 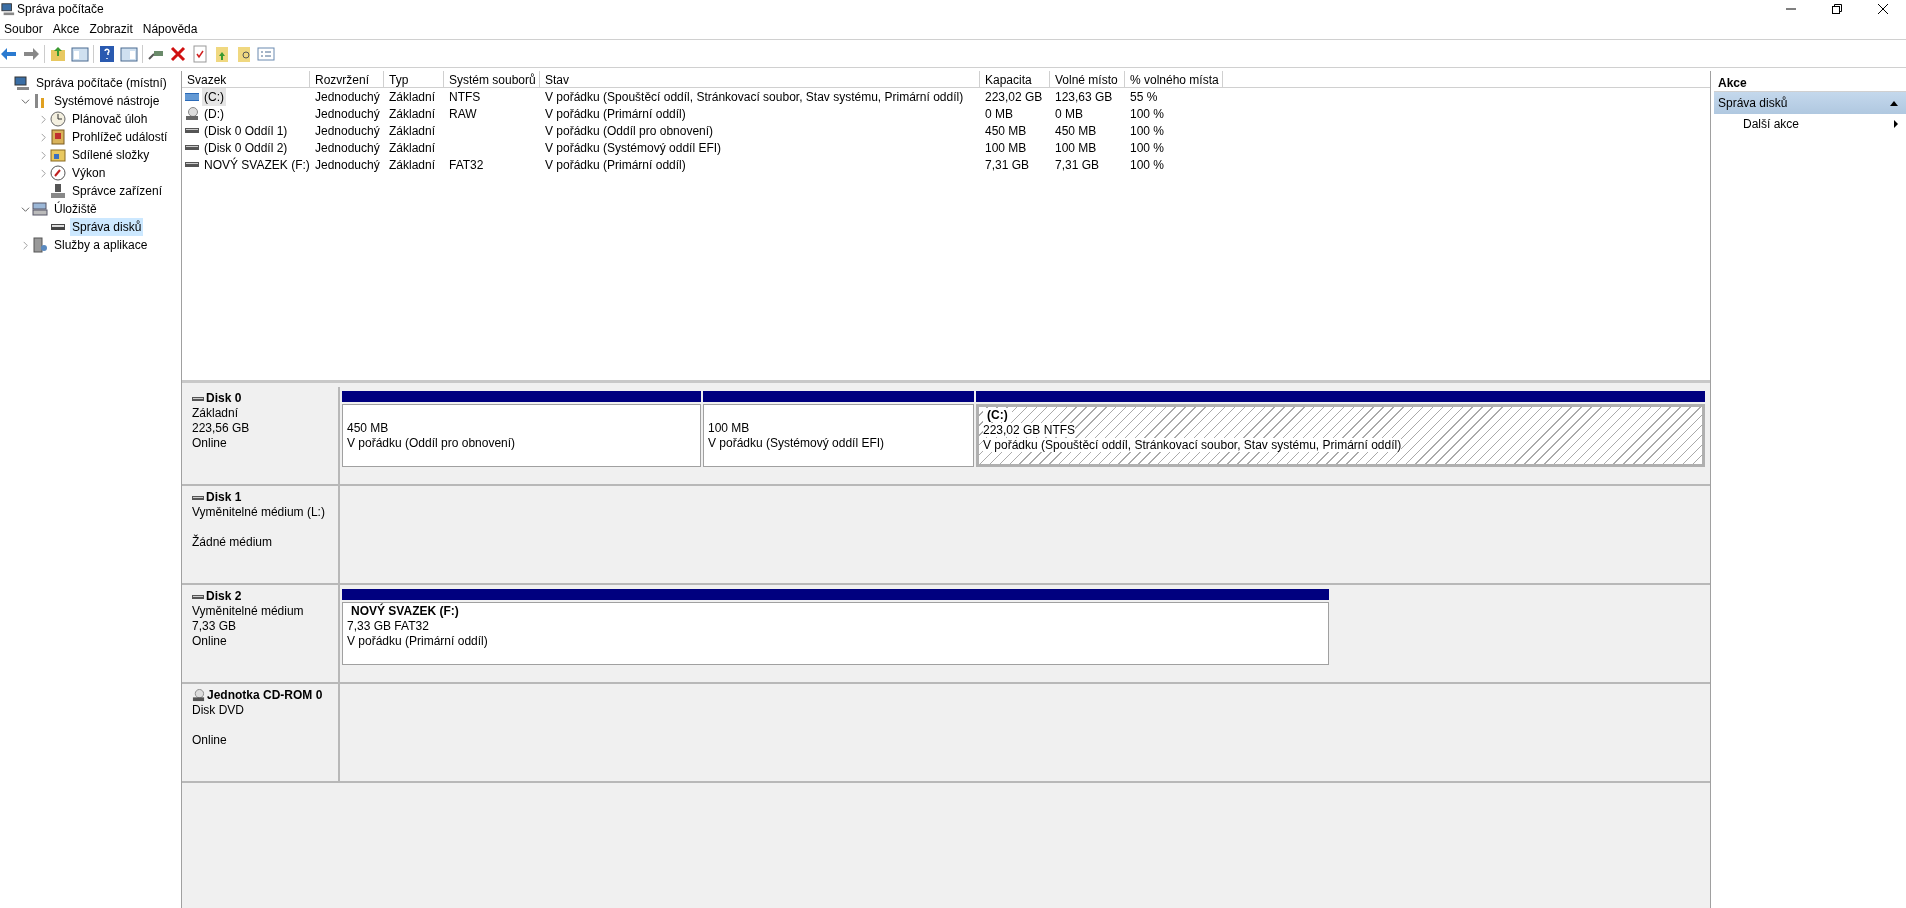 What do you see at coordinates (465, 97) in the screenshot?
I see `table-cell-text: NTFS` at bounding box center [465, 97].